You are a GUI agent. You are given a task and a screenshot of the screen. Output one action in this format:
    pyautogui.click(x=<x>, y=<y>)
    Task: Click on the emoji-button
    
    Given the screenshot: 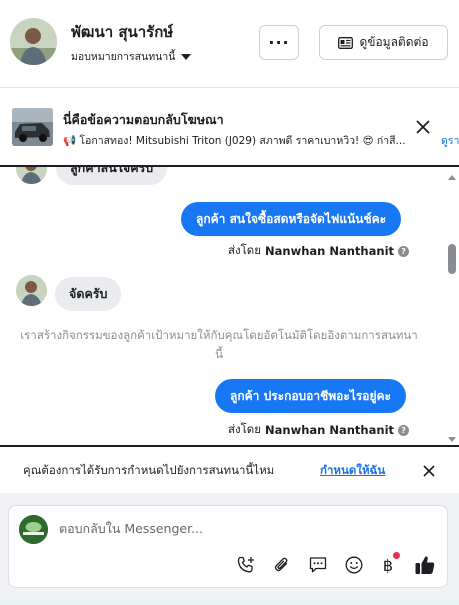 What is the action you would take?
    pyautogui.click(x=354, y=565)
    